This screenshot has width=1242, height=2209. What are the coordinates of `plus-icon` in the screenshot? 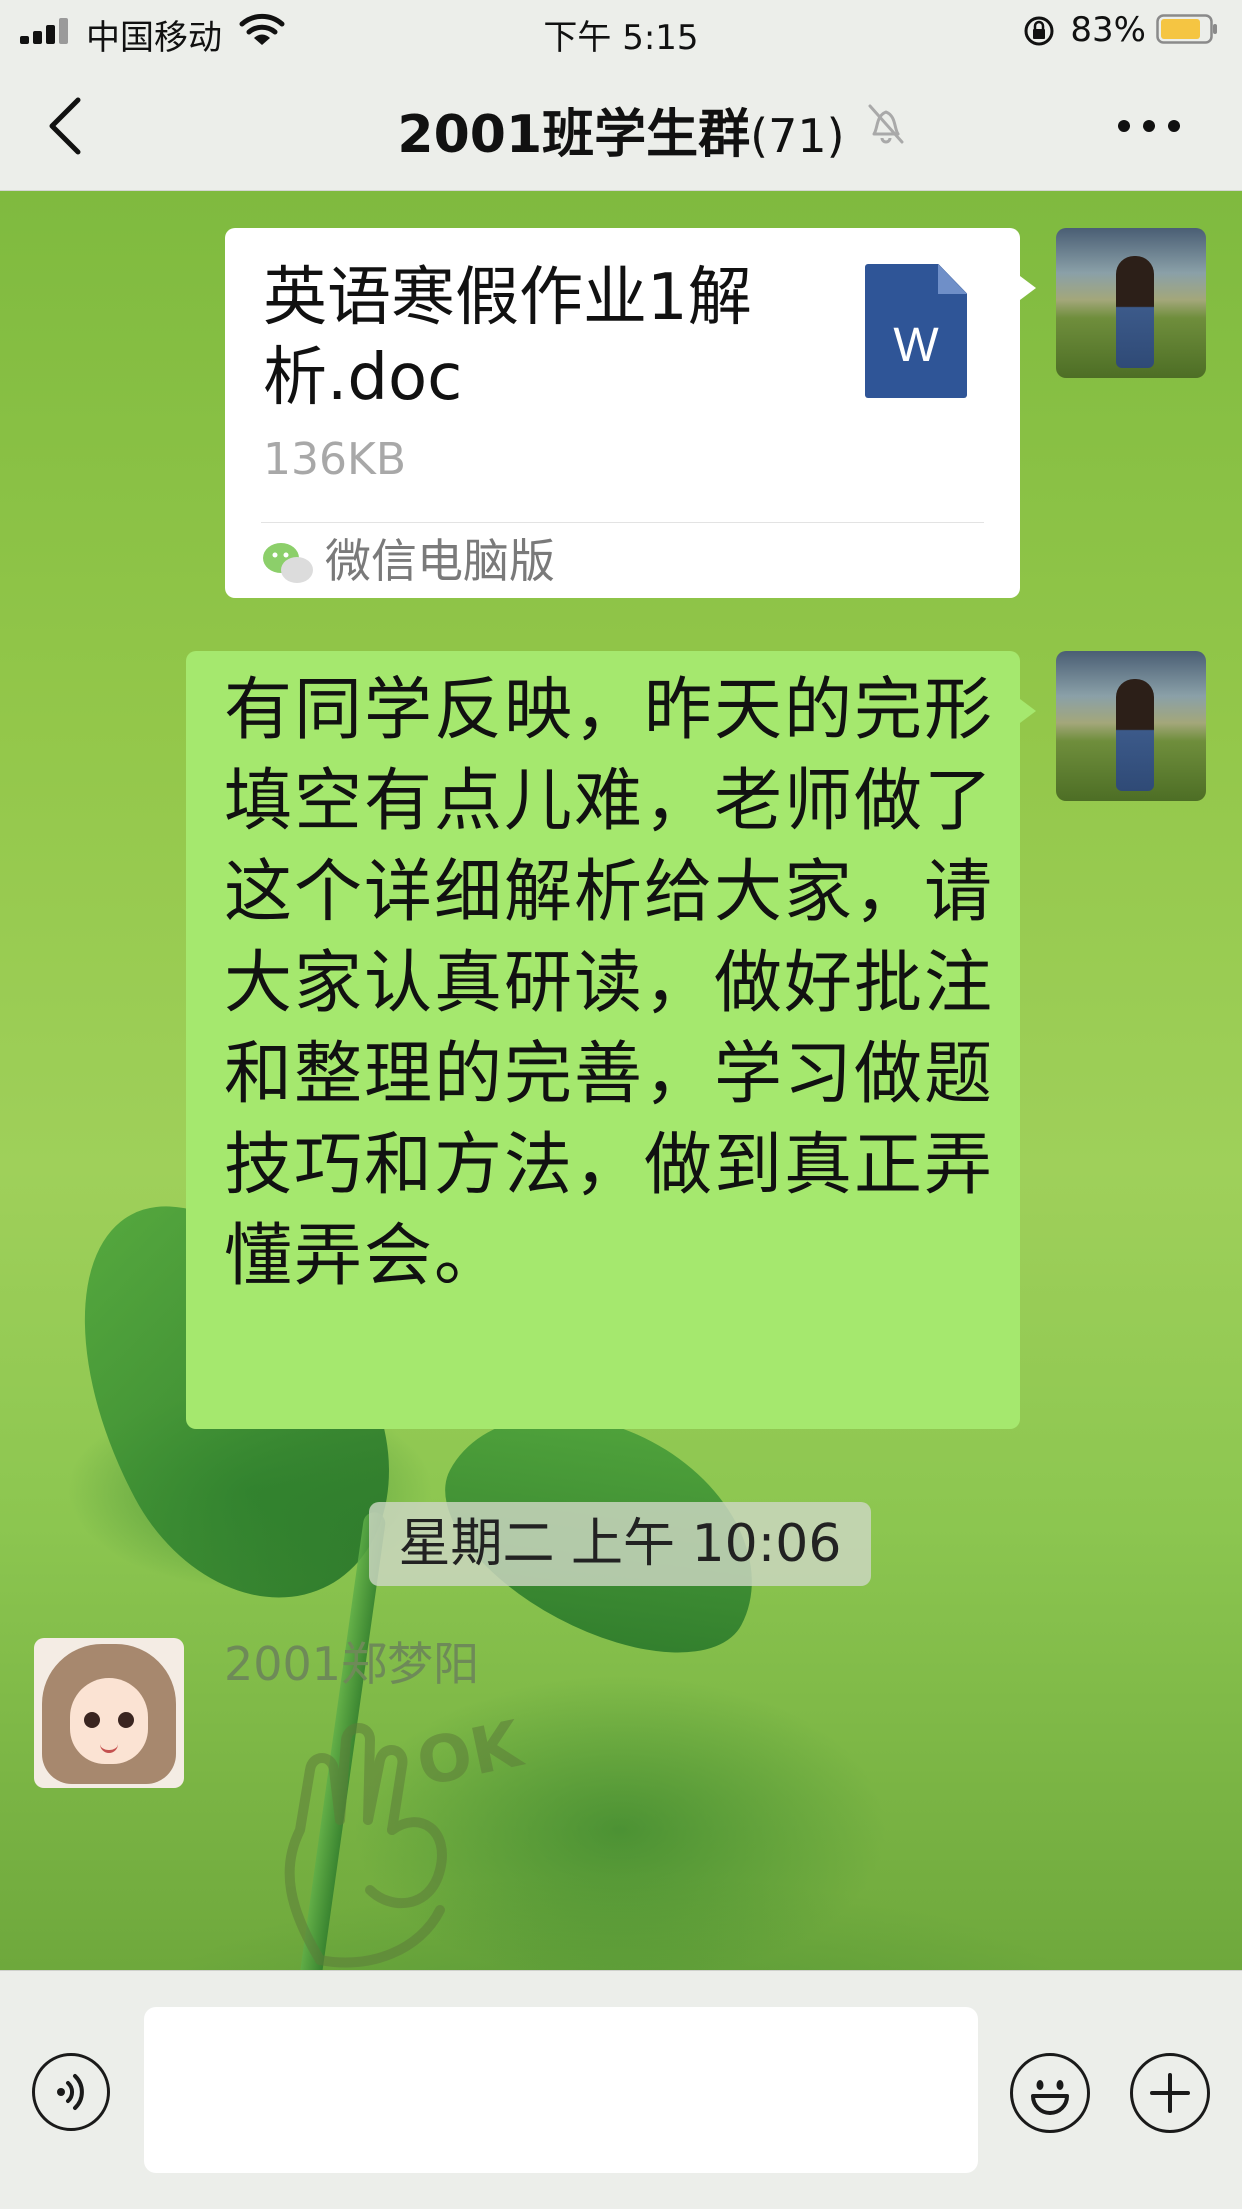 It's located at (1170, 2093).